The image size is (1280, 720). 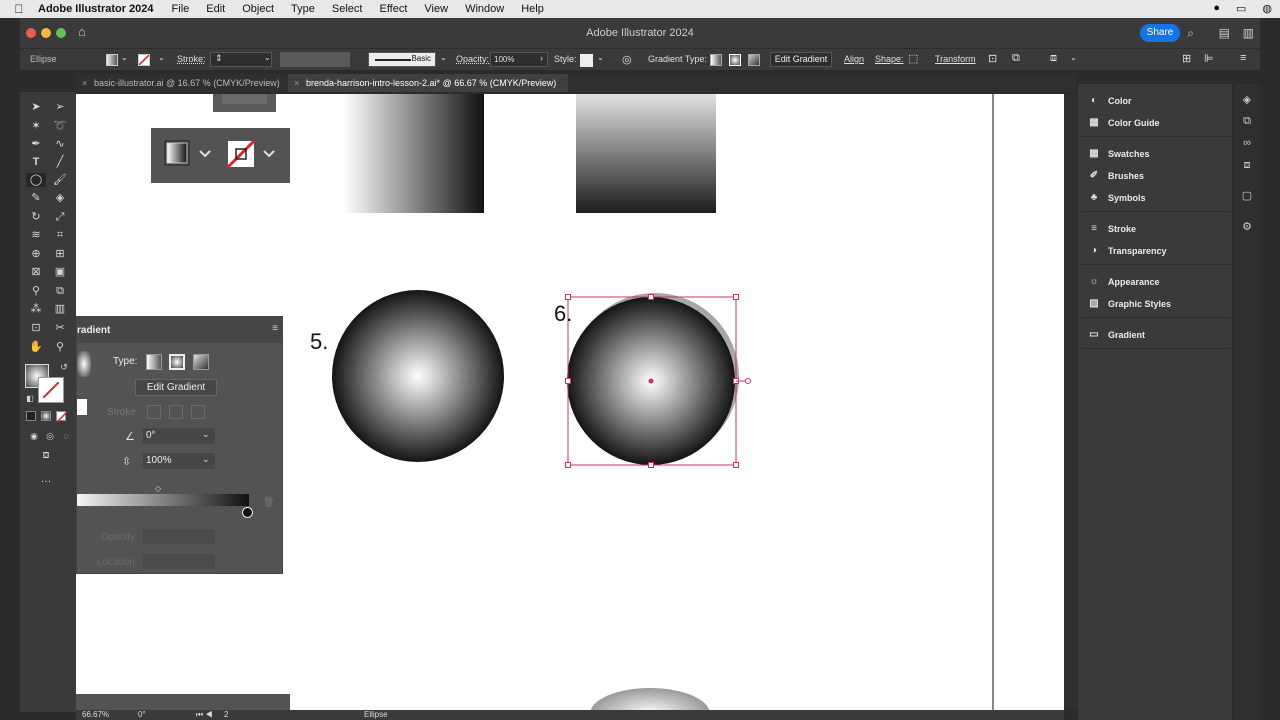 What do you see at coordinates (82, 407) in the screenshot?
I see `stroke-preview-swatch` at bounding box center [82, 407].